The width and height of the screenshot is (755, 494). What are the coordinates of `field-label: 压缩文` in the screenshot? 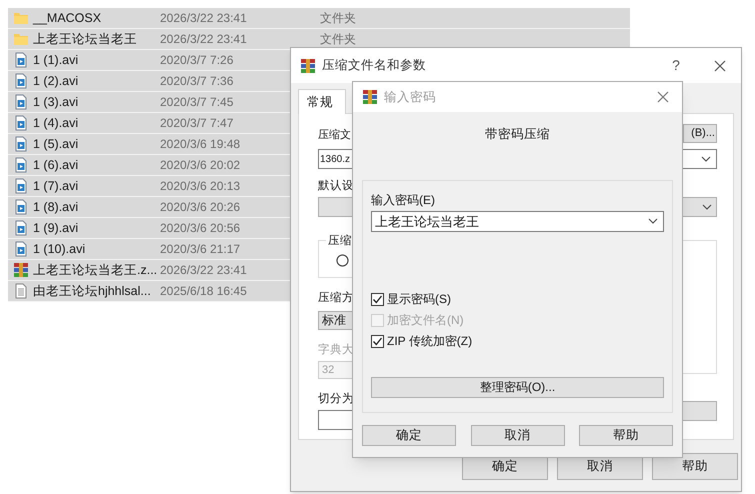 It's located at (334, 135).